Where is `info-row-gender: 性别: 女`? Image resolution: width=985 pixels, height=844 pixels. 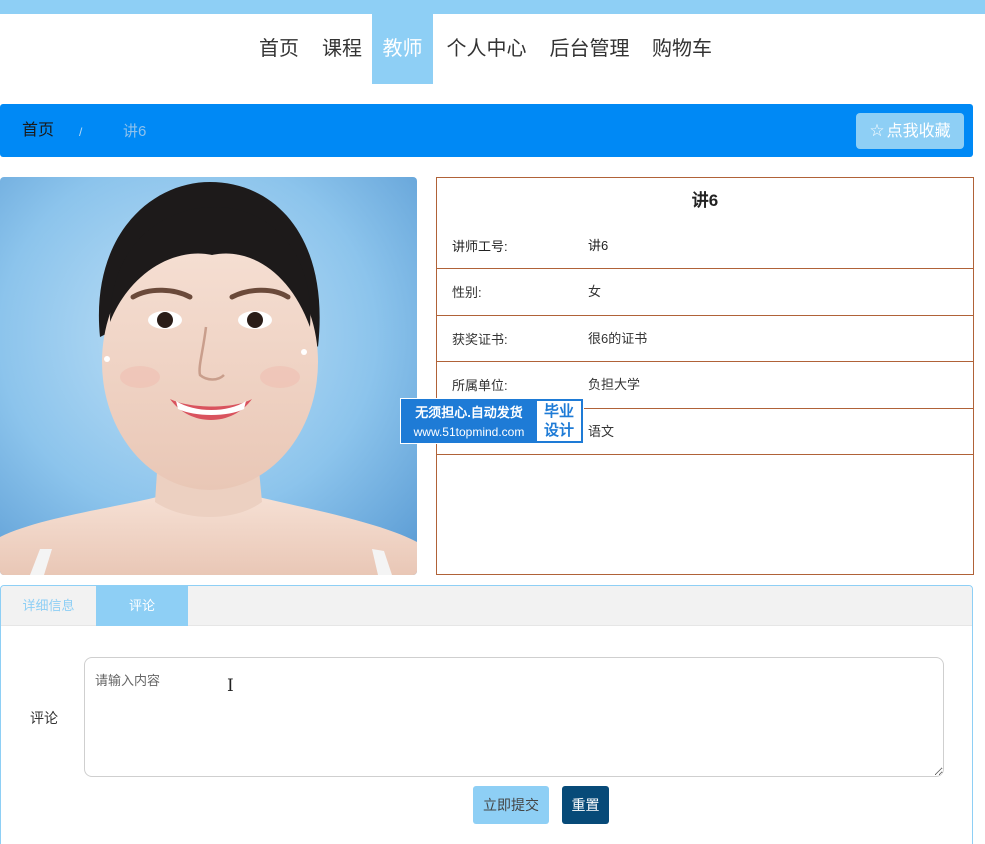
info-row-gender: 性别: 女 is located at coordinates (705, 292).